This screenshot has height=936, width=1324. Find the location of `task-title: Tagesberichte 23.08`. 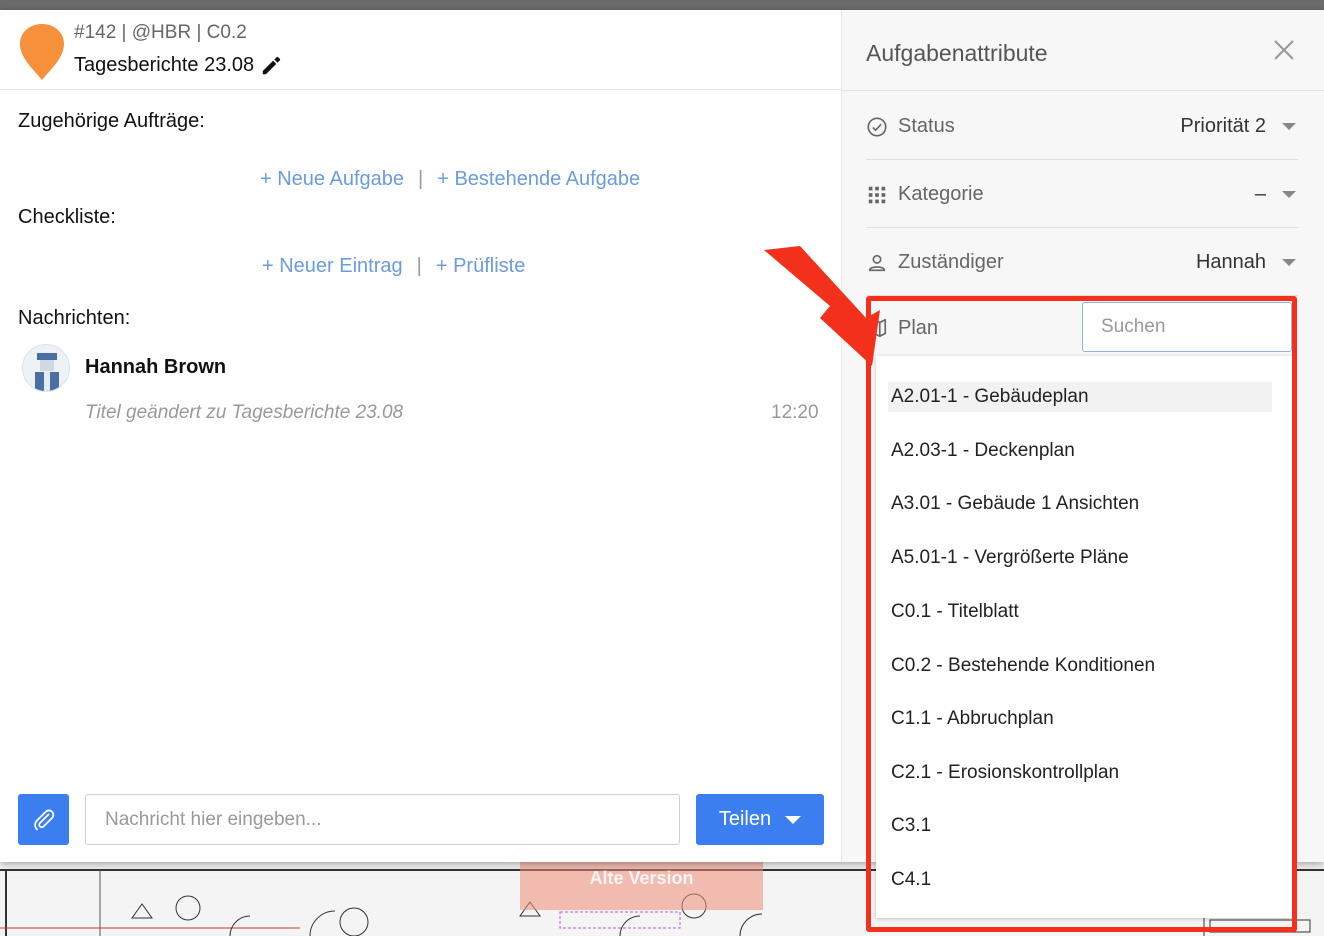

task-title: Tagesberichte 23.08 is located at coordinates (164, 65).